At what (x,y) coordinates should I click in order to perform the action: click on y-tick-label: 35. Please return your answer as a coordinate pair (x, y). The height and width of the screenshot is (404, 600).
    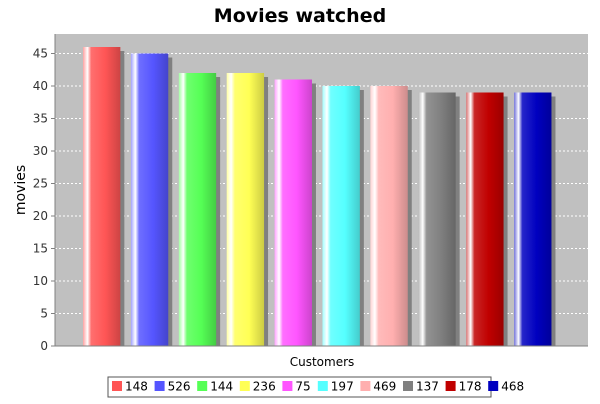
    Looking at the image, I should click on (40, 119).